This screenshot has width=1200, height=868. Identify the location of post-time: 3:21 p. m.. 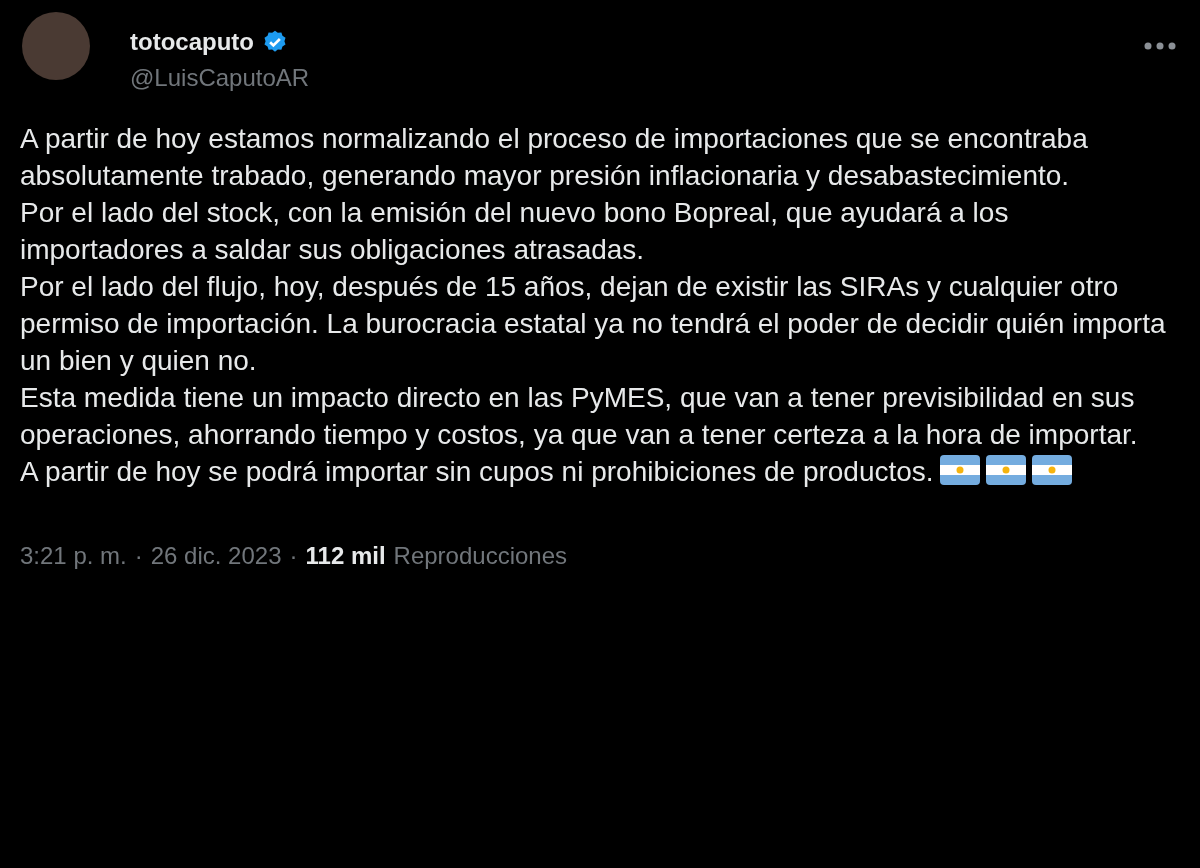
(73, 556).